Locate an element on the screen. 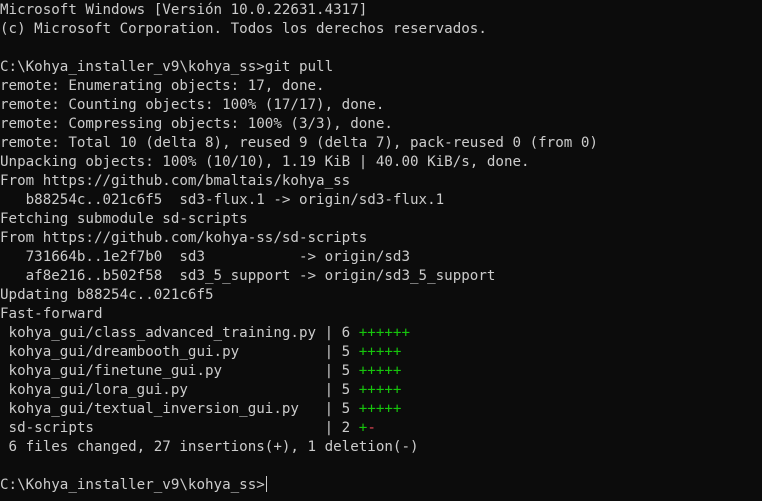  diffstat-line: kohya_gui/dreambooth_gui.py | 5 +++++ is located at coordinates (381, 352).